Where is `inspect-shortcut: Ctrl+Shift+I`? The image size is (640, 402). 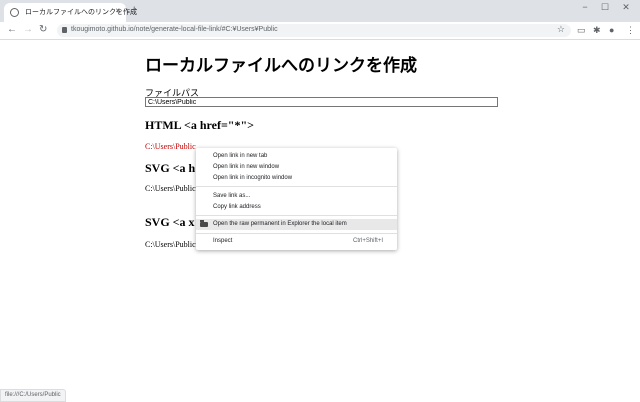 inspect-shortcut: Ctrl+Shift+I is located at coordinates (367, 241).